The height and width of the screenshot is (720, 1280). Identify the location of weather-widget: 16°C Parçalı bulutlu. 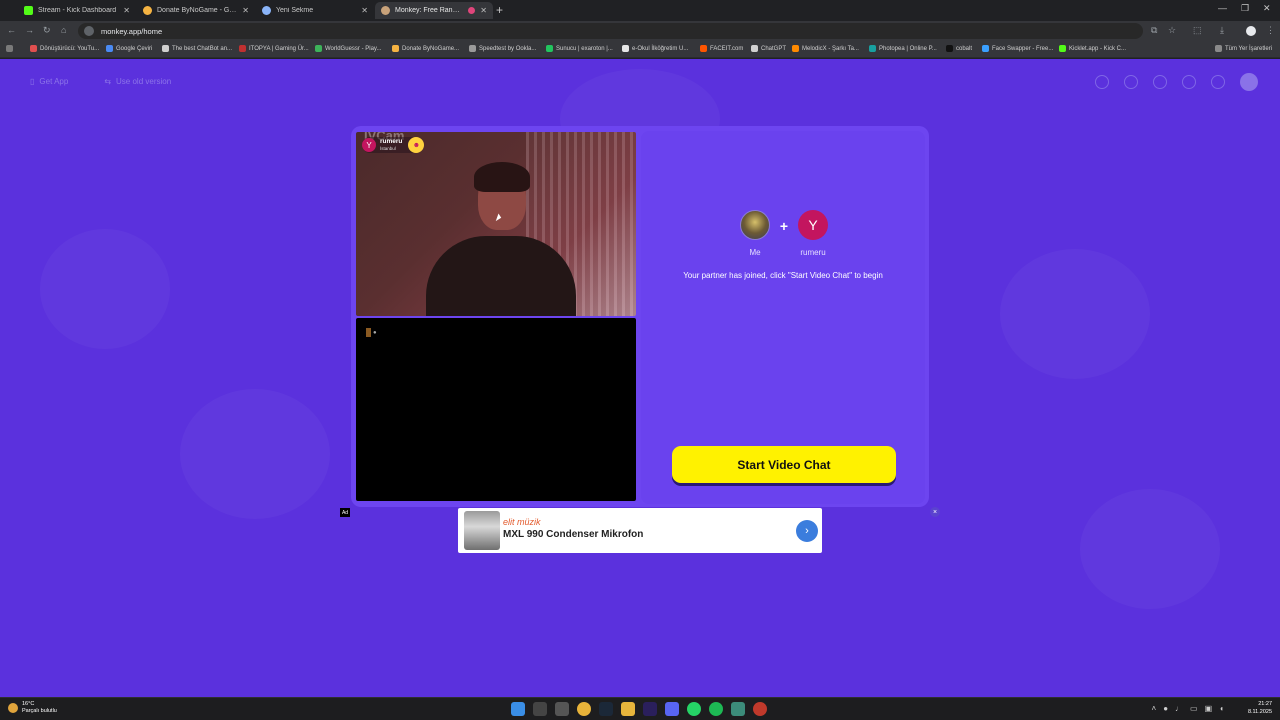
(32, 708).